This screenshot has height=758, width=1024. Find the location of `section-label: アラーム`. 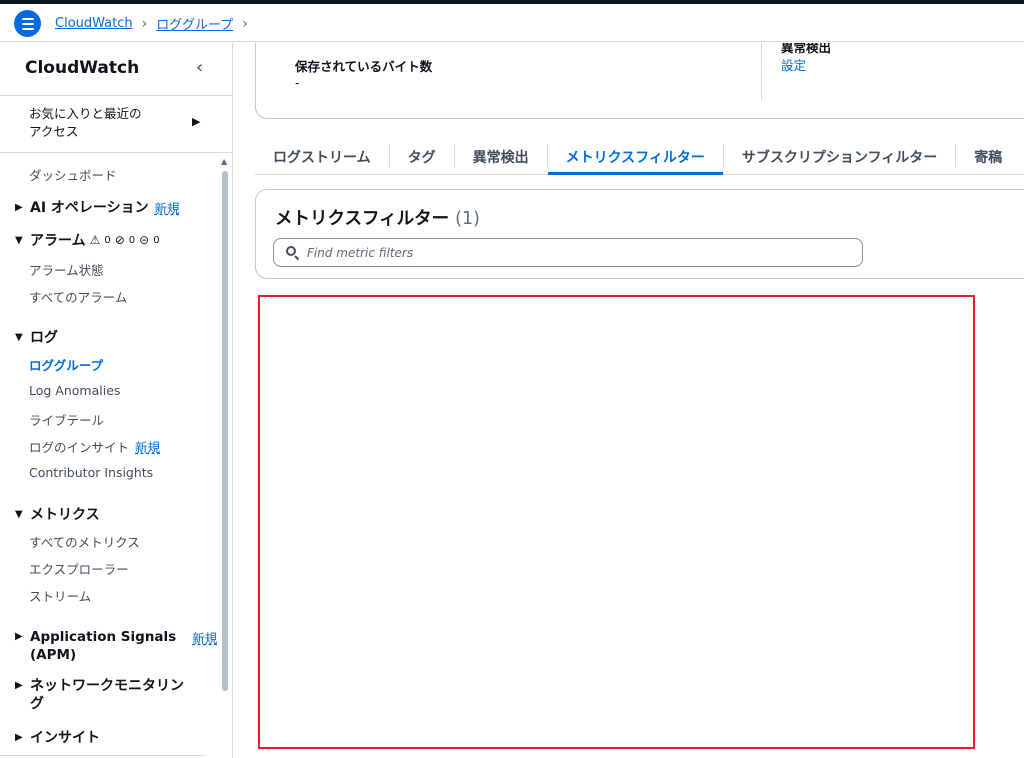

section-label: アラーム is located at coordinates (58, 241).